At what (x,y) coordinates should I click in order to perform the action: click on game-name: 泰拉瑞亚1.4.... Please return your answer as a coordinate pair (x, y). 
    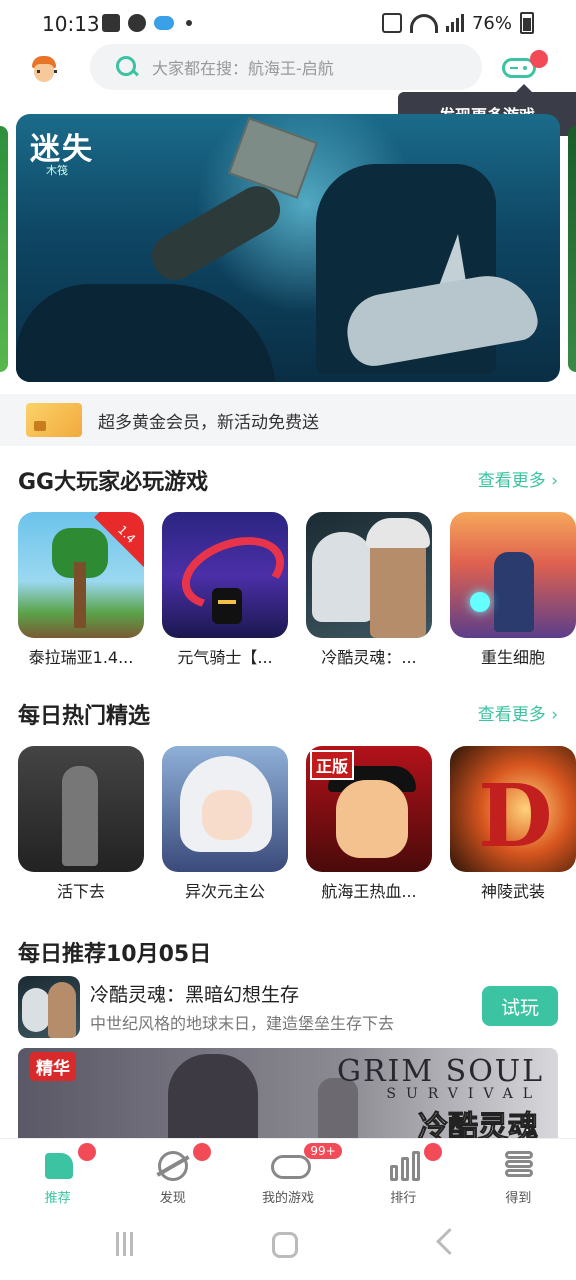
    Looking at the image, I should click on (81, 657).